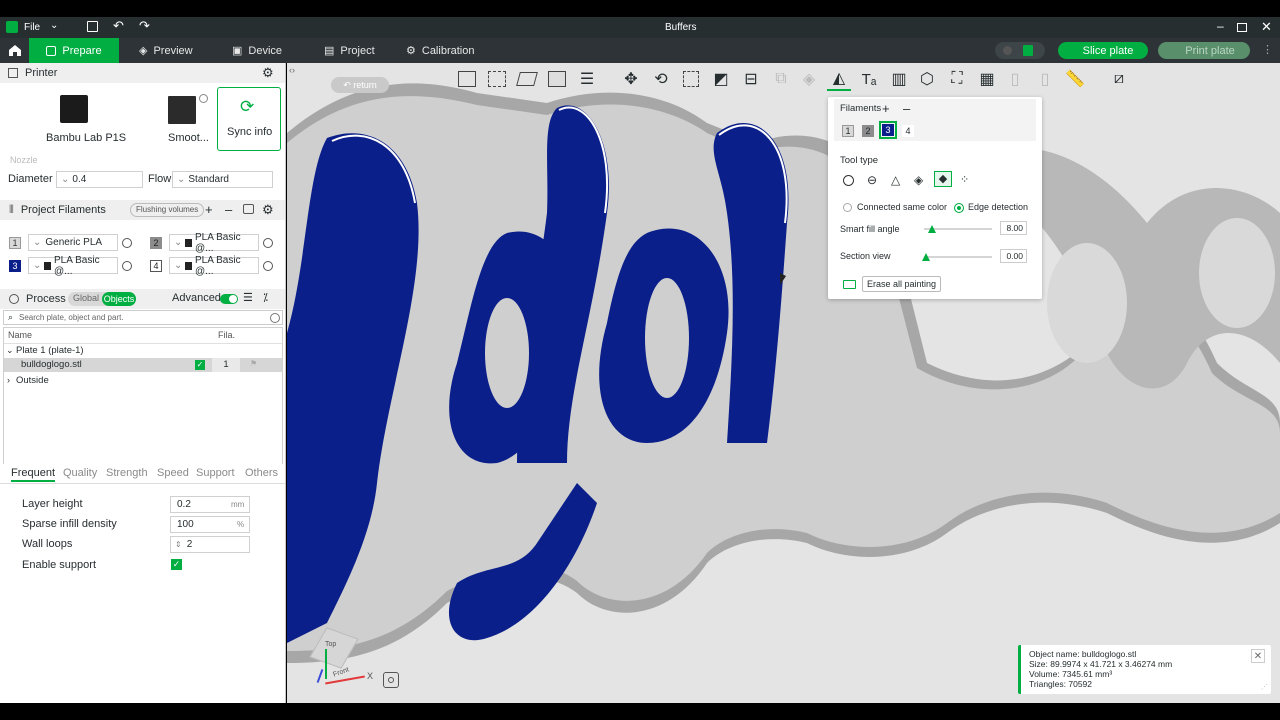 The width and height of the screenshot is (1280, 720). What do you see at coordinates (248, 297) in the screenshot?
I see `list-icon: ☰` at bounding box center [248, 297].